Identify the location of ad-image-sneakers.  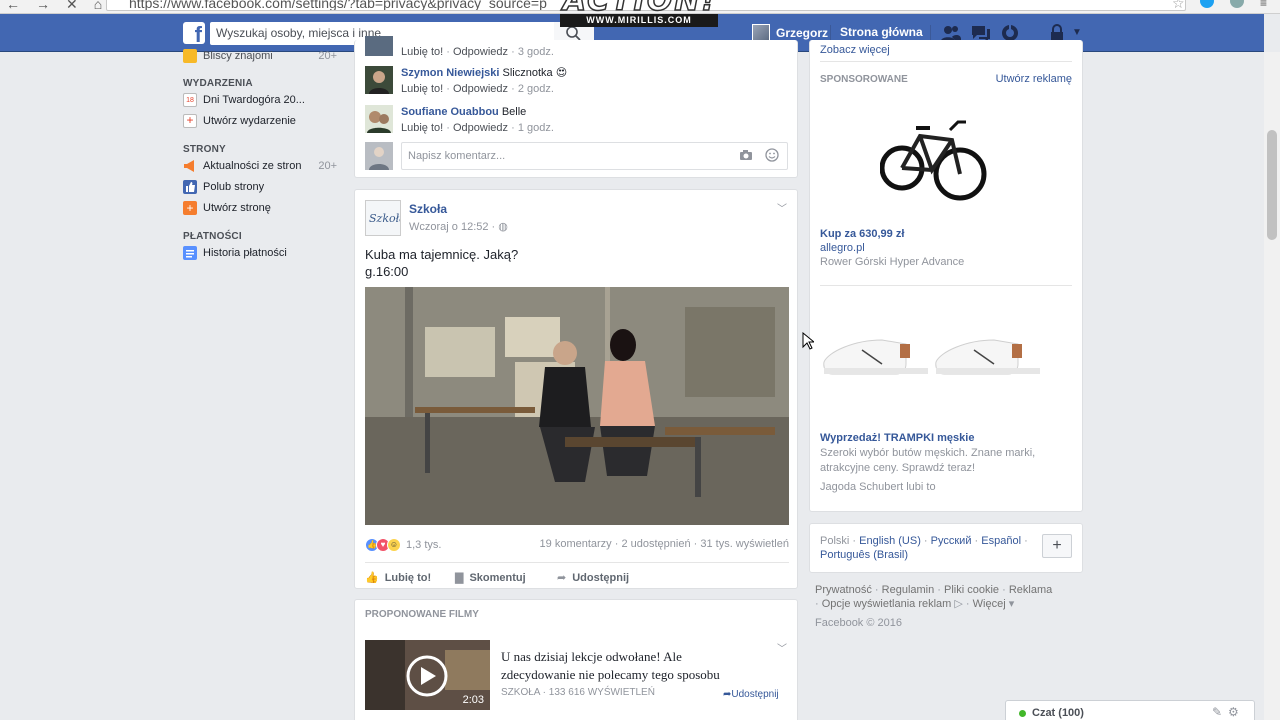
(934, 356).